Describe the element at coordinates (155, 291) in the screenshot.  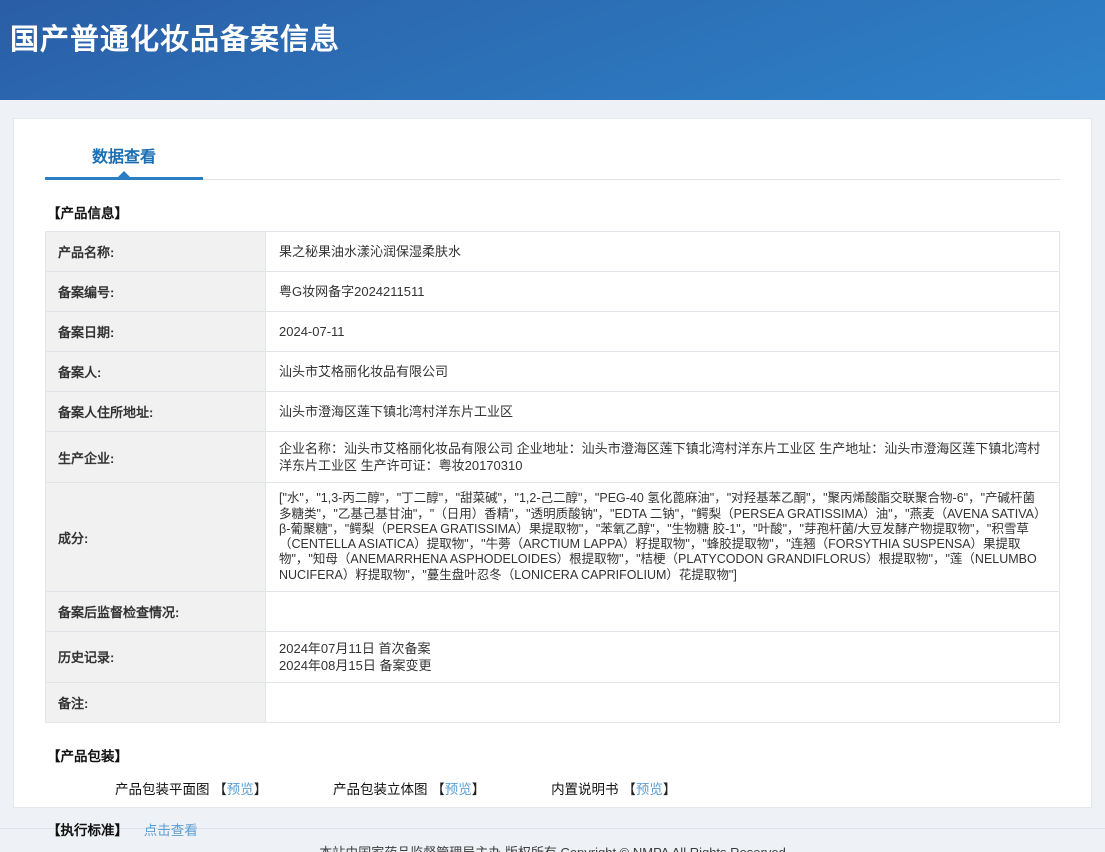
I see `field-label-registration-number: 备案编号:` at that location.